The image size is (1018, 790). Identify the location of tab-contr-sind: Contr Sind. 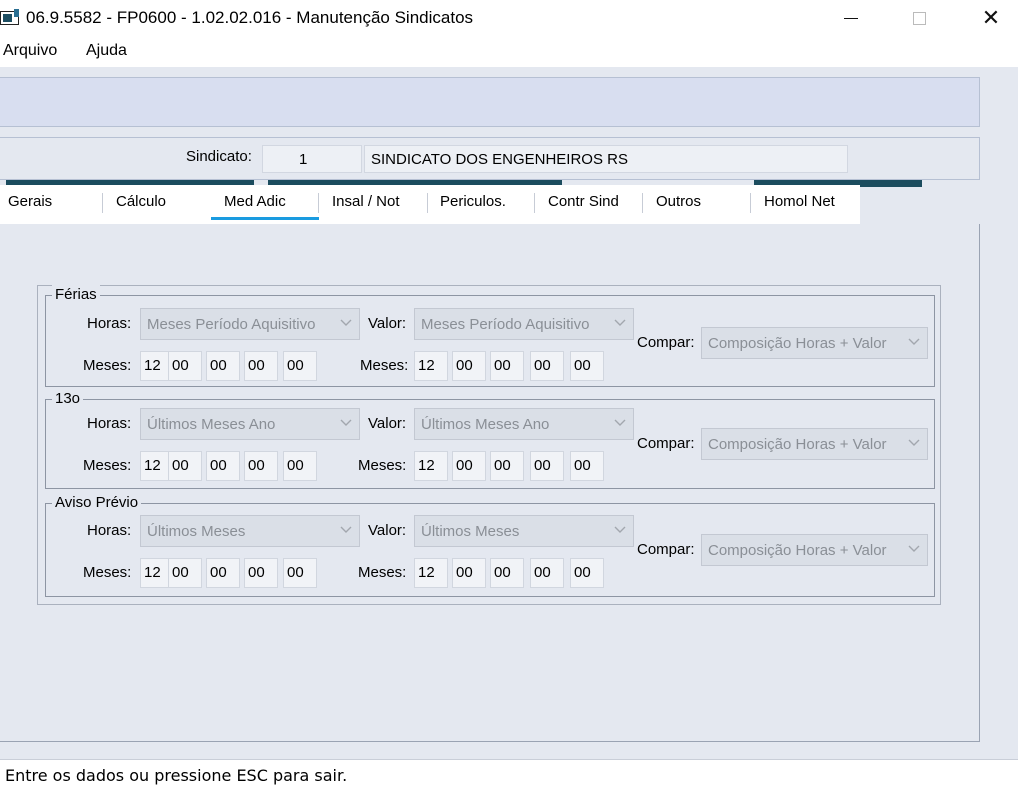
(583, 201).